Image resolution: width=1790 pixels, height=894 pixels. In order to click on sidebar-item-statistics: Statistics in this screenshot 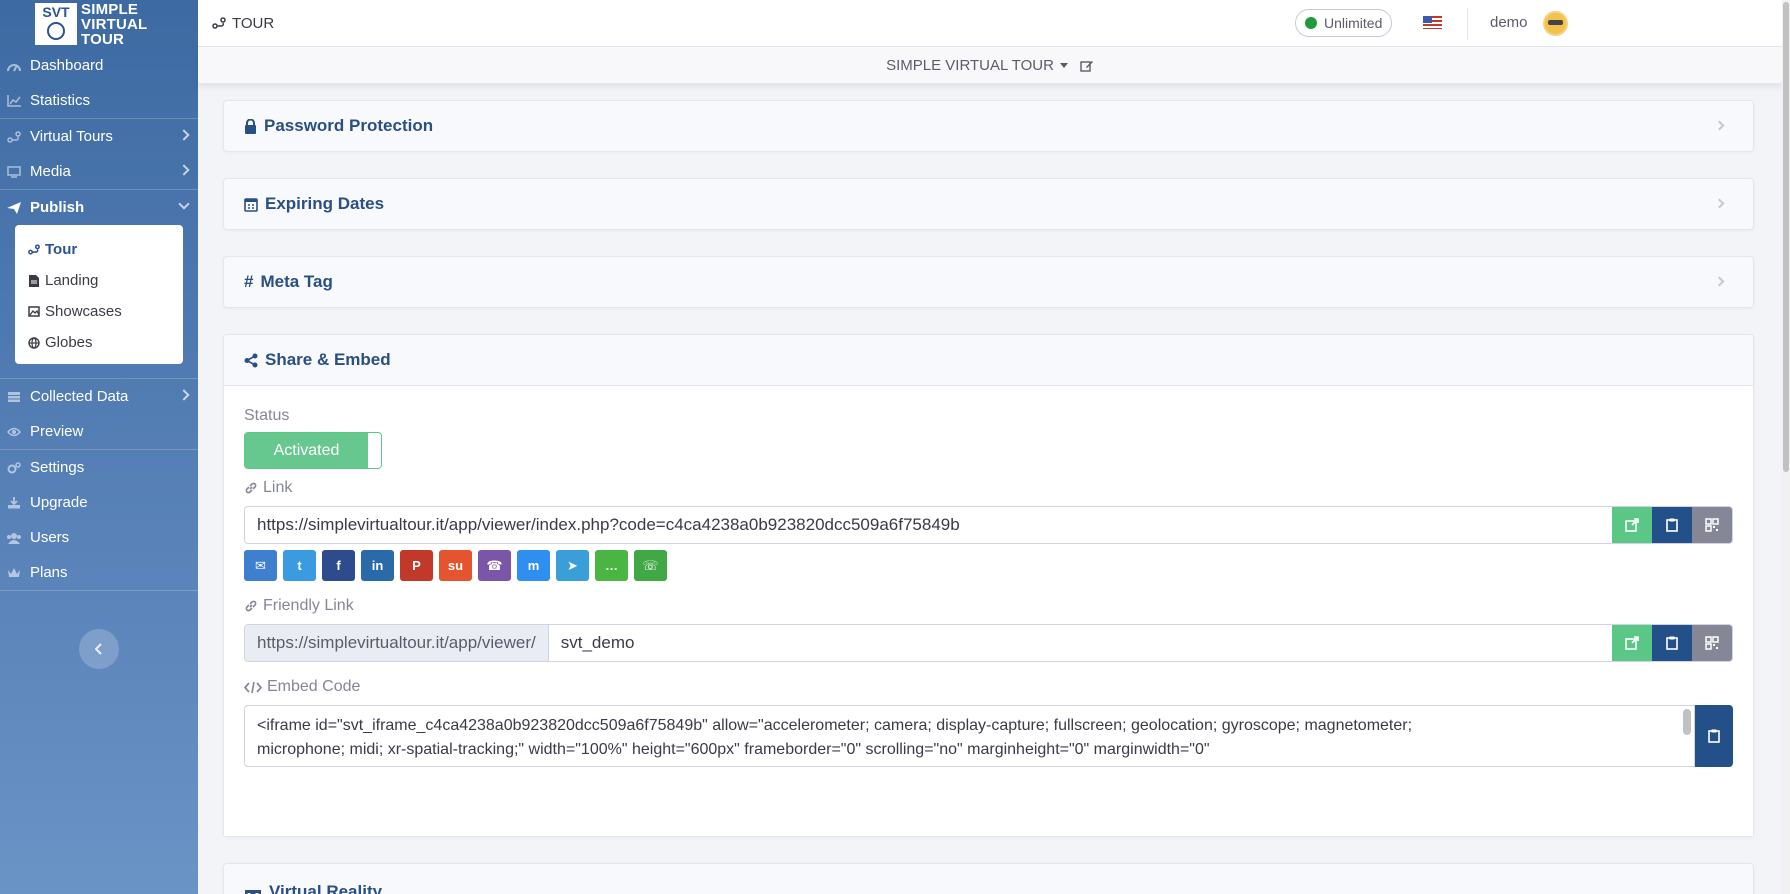, I will do `click(99, 100)`.